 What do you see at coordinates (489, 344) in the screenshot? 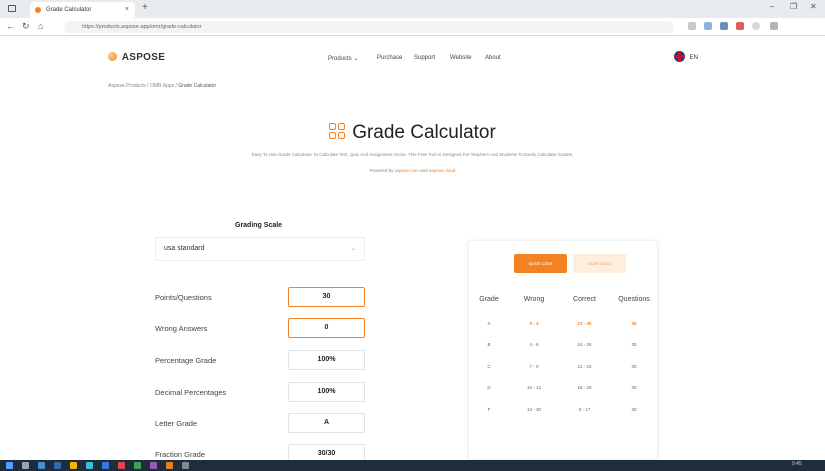
I see `table-cell: B` at bounding box center [489, 344].